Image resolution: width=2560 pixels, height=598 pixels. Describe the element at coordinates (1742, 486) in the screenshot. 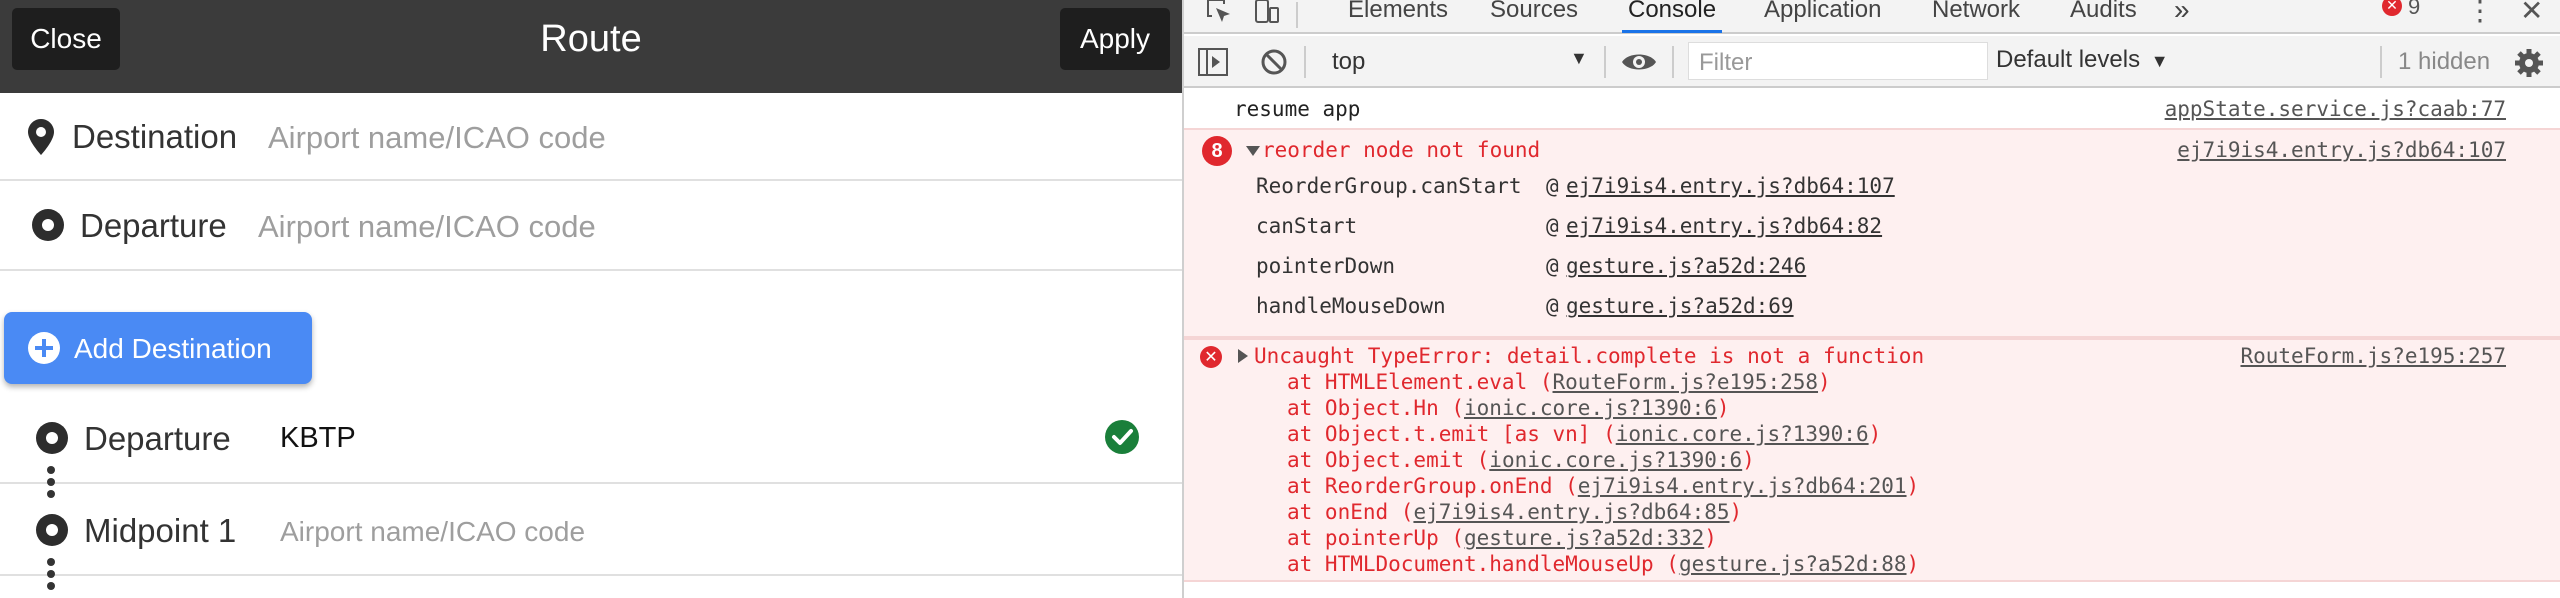

I see `stack-trace-link: ej7i9is4.entry.js?db64:201` at that location.